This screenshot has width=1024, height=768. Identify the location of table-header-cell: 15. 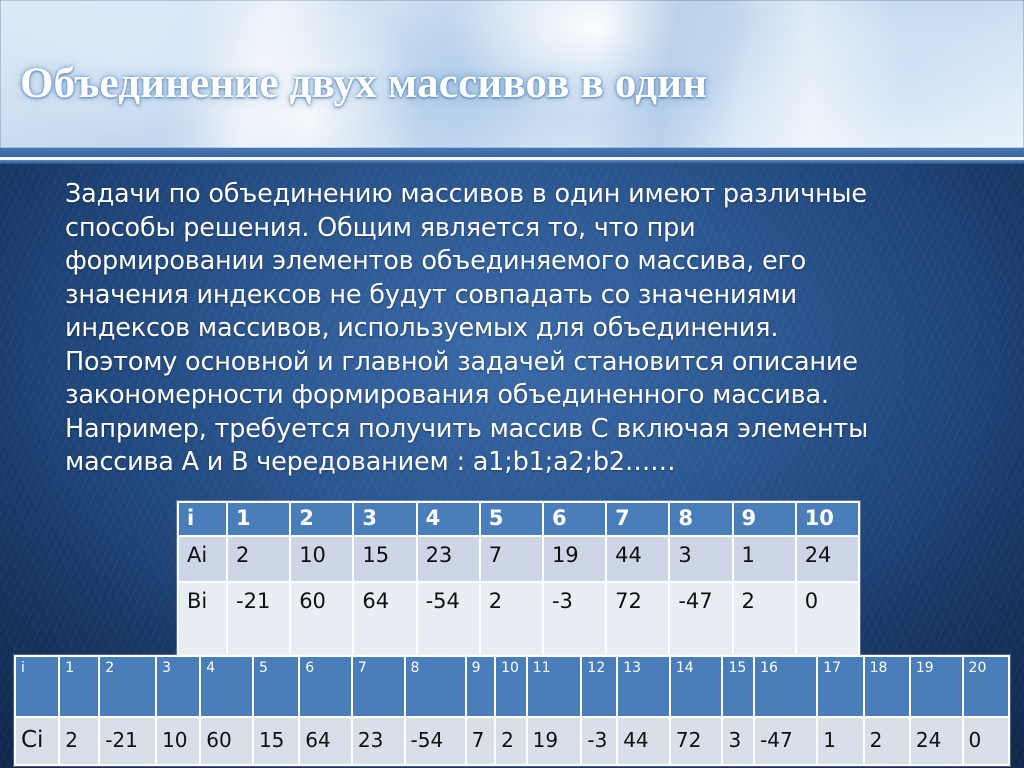
(738, 686).